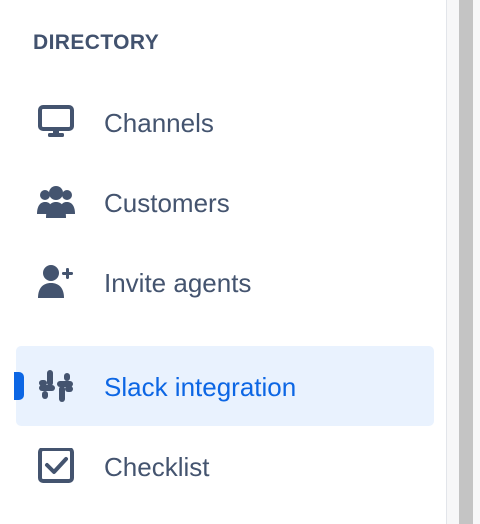 This screenshot has width=480, height=524. I want to click on sidebar-item-label: Channels, so click(159, 123).